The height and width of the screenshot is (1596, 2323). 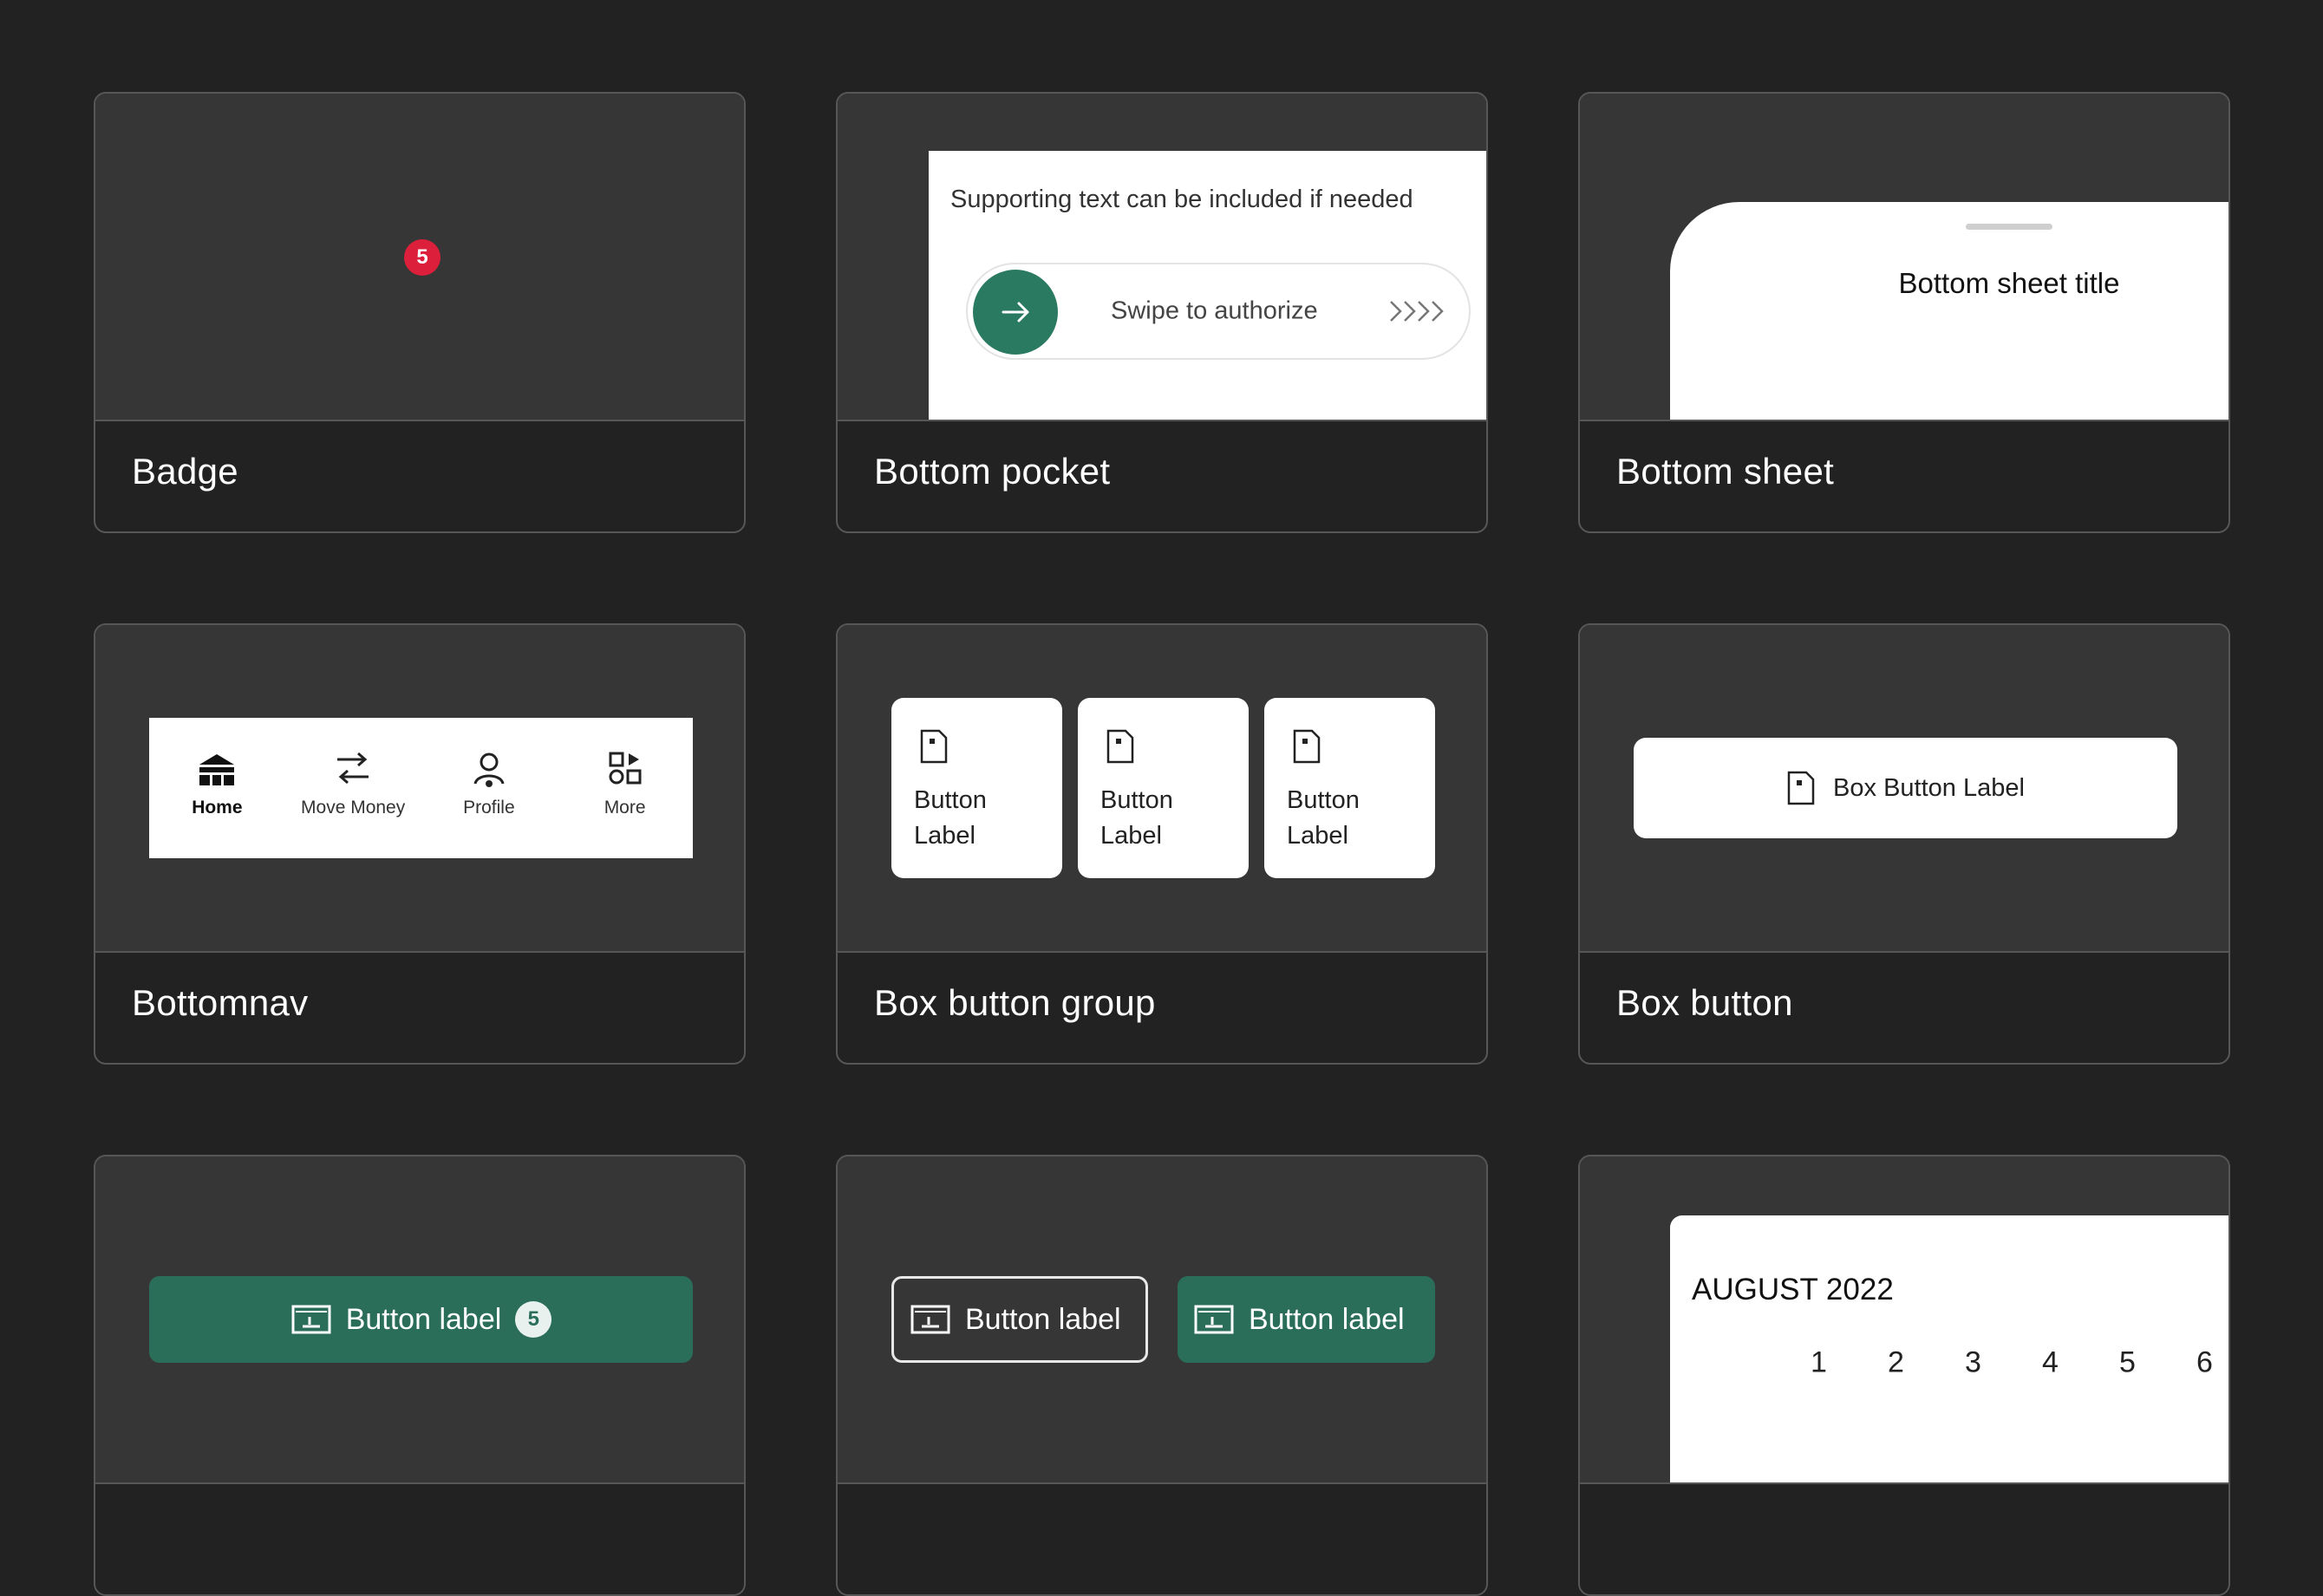 I want to click on box-button: Box Button Label, so click(x=1906, y=788).